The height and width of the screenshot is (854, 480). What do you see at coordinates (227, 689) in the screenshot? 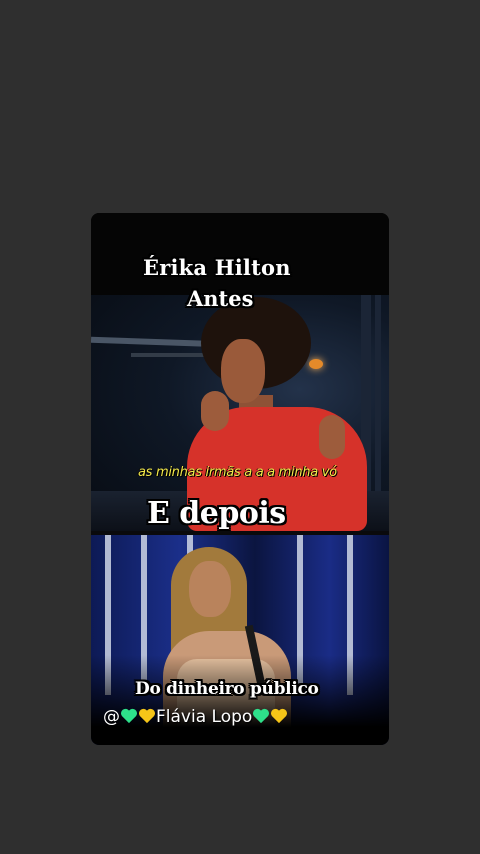
I see `caption-money: Do dinheiro público` at bounding box center [227, 689].